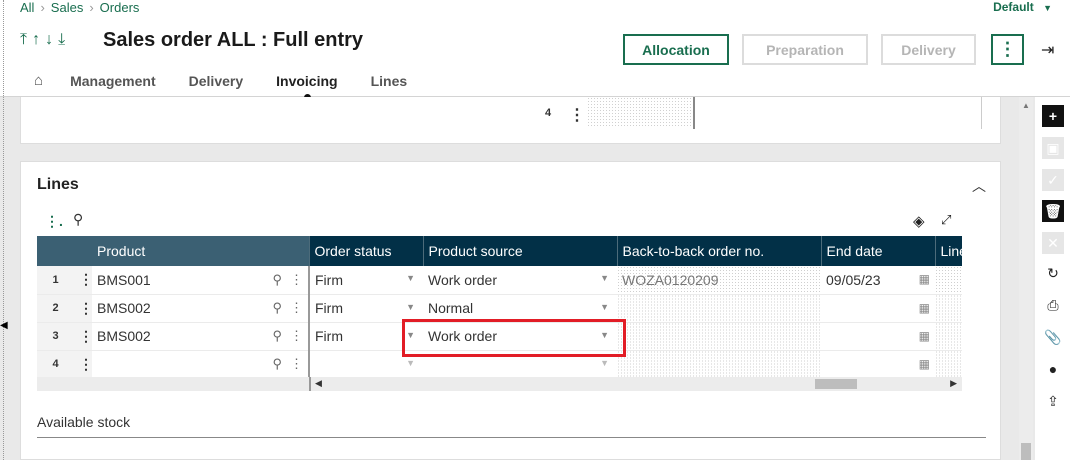  I want to click on delivery-button: Delivery, so click(928, 49).